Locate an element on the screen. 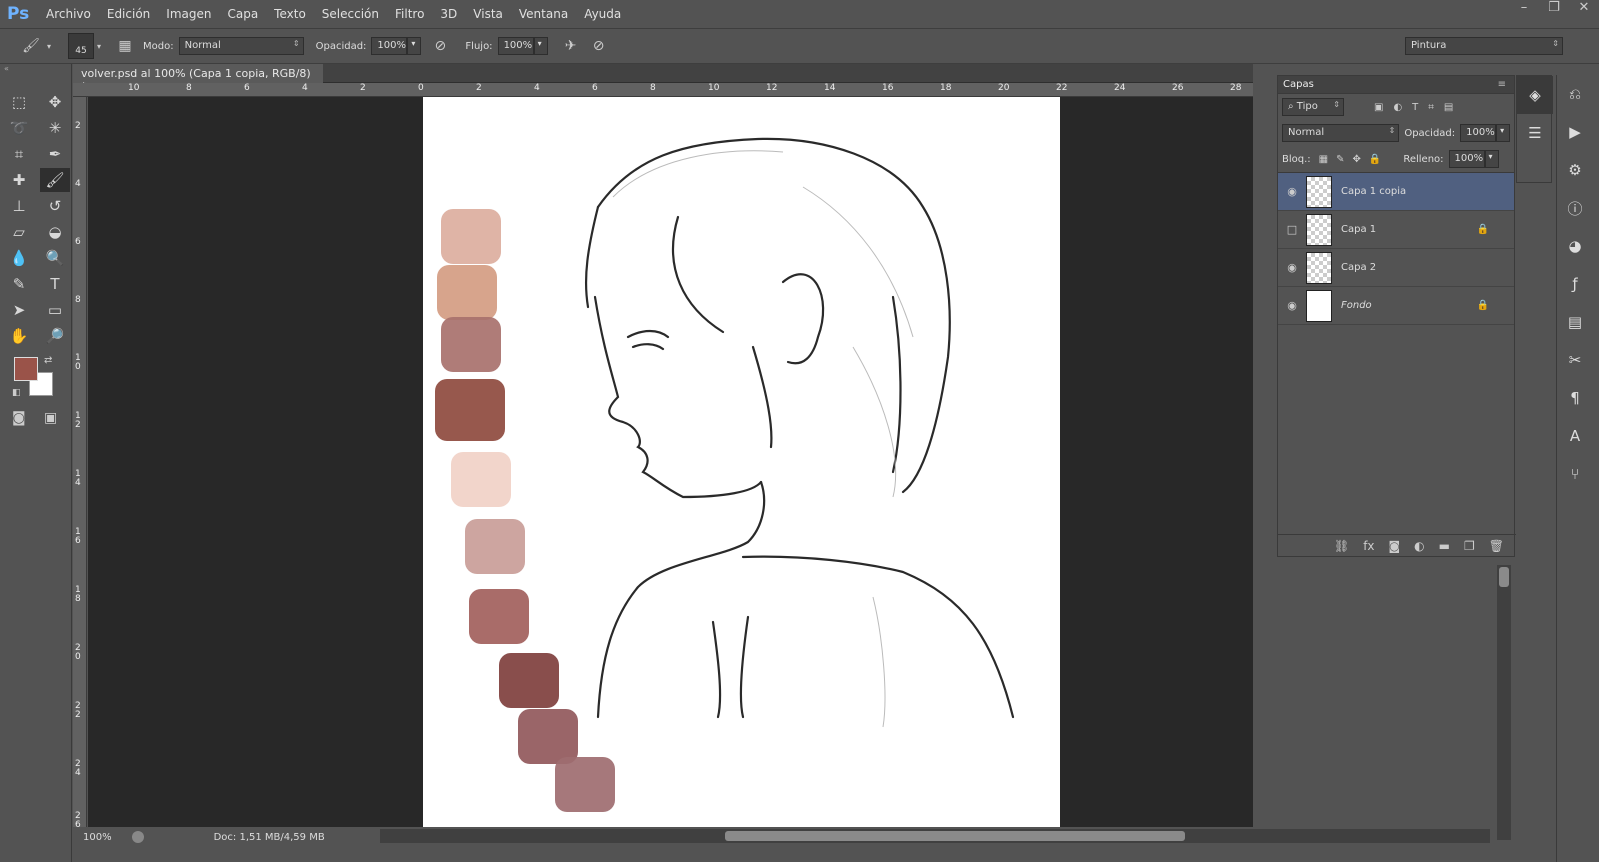 The height and width of the screenshot is (862, 1599). zoom-icon: 🔎 is located at coordinates (55, 336).